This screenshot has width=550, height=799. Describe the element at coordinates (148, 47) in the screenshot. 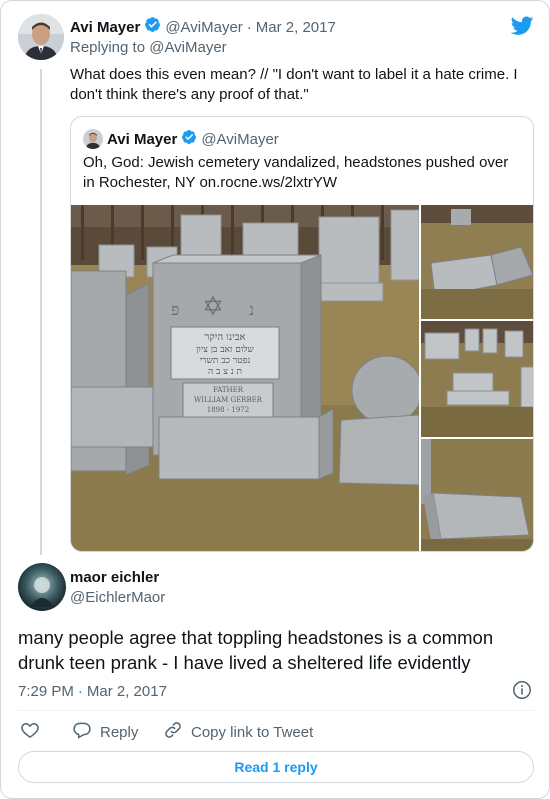

I see `replying-to: Replying to @AviMayer` at that location.